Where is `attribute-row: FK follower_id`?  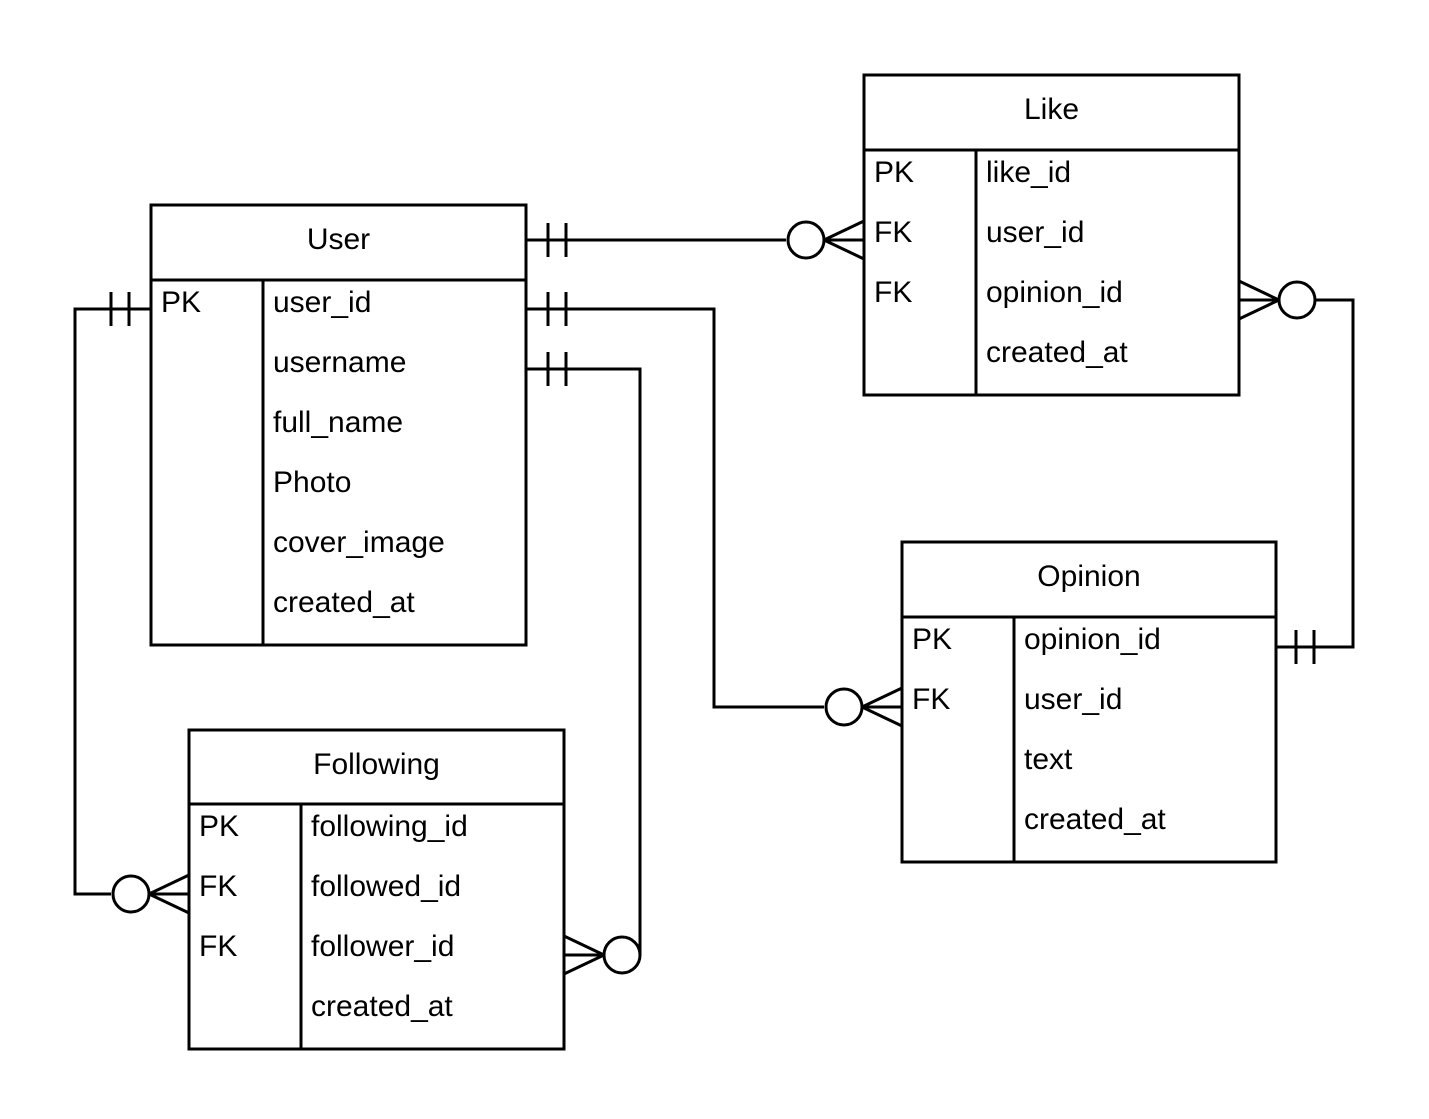
attribute-row: FK follower_id is located at coordinates (326, 946).